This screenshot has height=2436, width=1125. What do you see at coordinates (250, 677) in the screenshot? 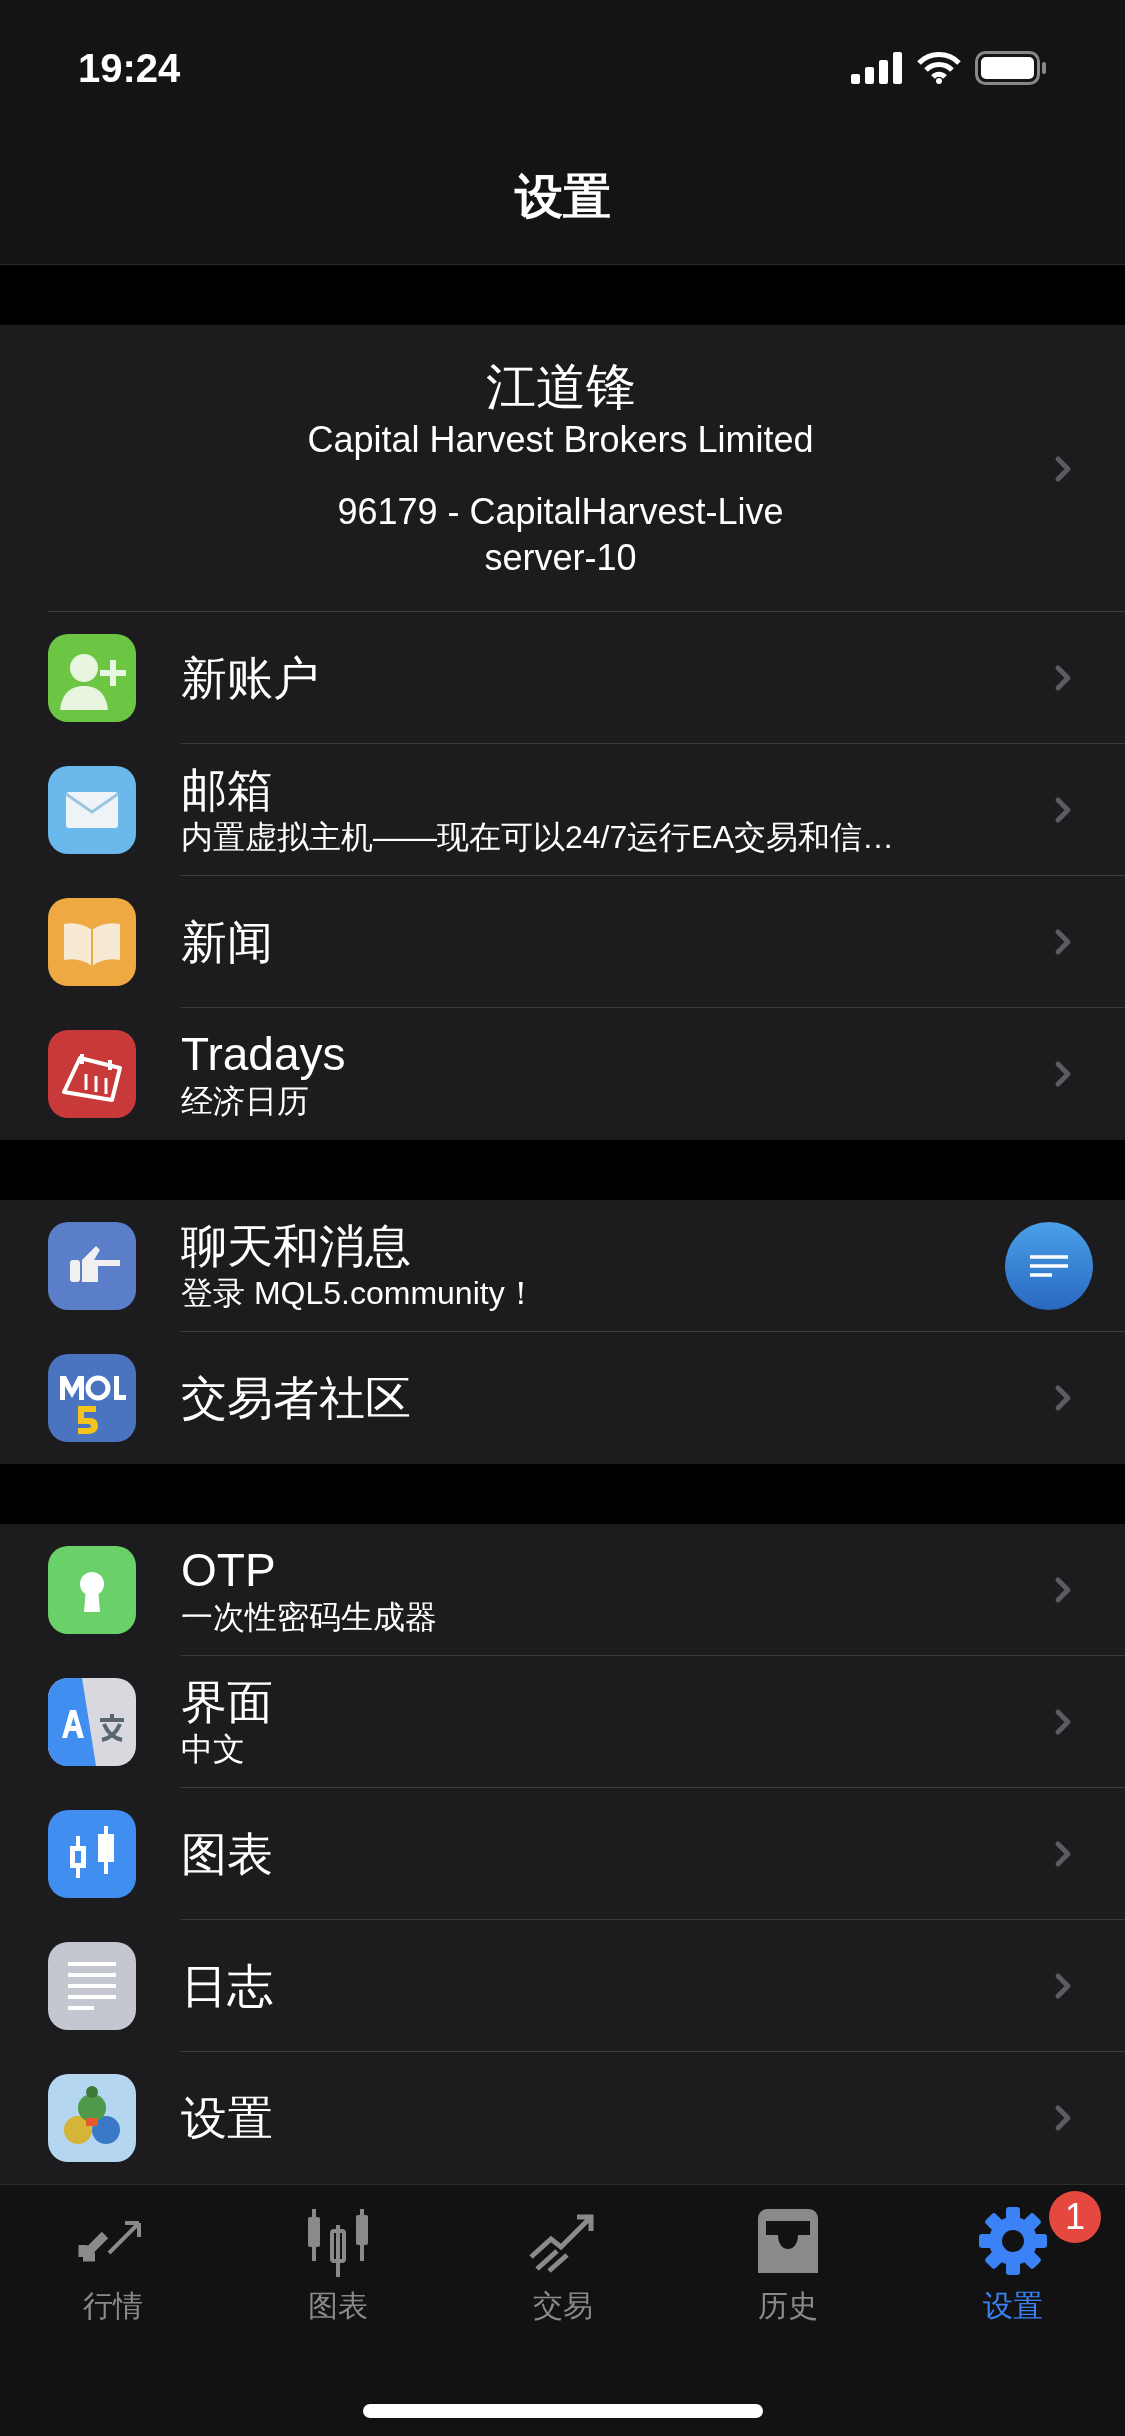
I see `row-title: 新账户` at bounding box center [250, 677].